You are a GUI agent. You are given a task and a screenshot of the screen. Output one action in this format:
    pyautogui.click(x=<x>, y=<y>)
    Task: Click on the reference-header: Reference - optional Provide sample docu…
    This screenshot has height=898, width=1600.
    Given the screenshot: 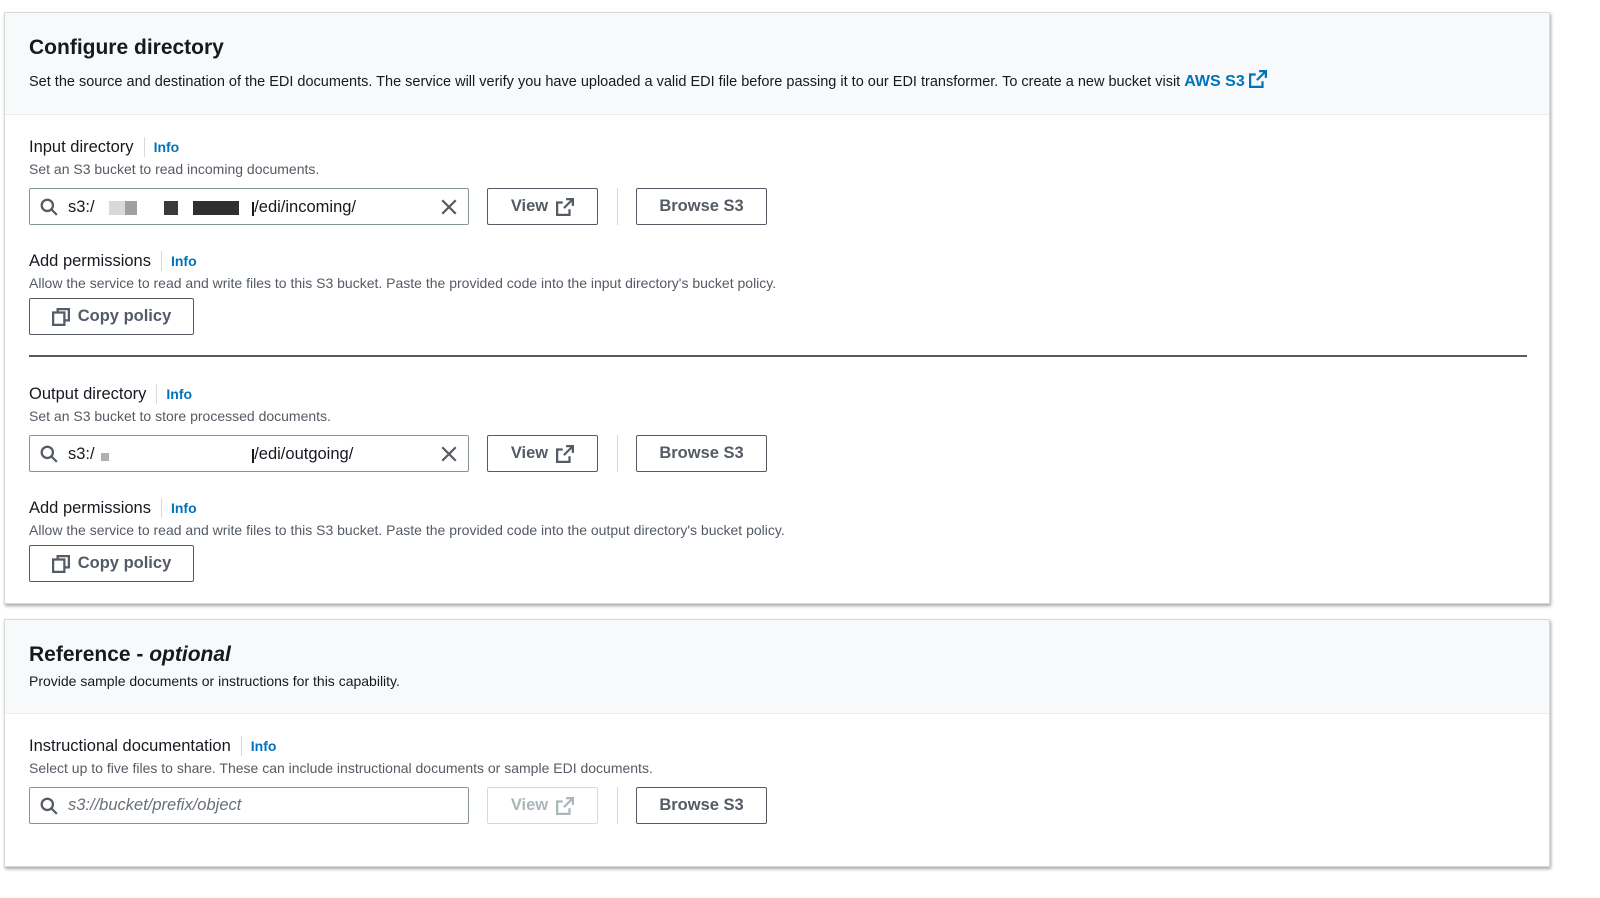 What is the action you would take?
    pyautogui.click(x=777, y=667)
    